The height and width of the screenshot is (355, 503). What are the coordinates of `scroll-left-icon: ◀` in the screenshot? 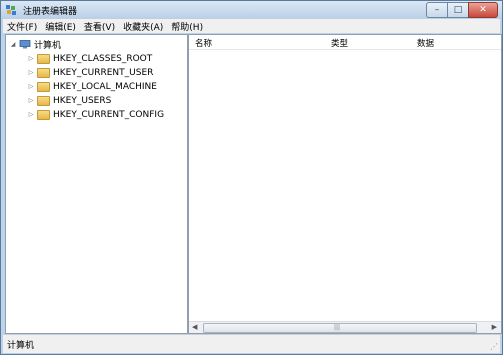 It's located at (194, 327).